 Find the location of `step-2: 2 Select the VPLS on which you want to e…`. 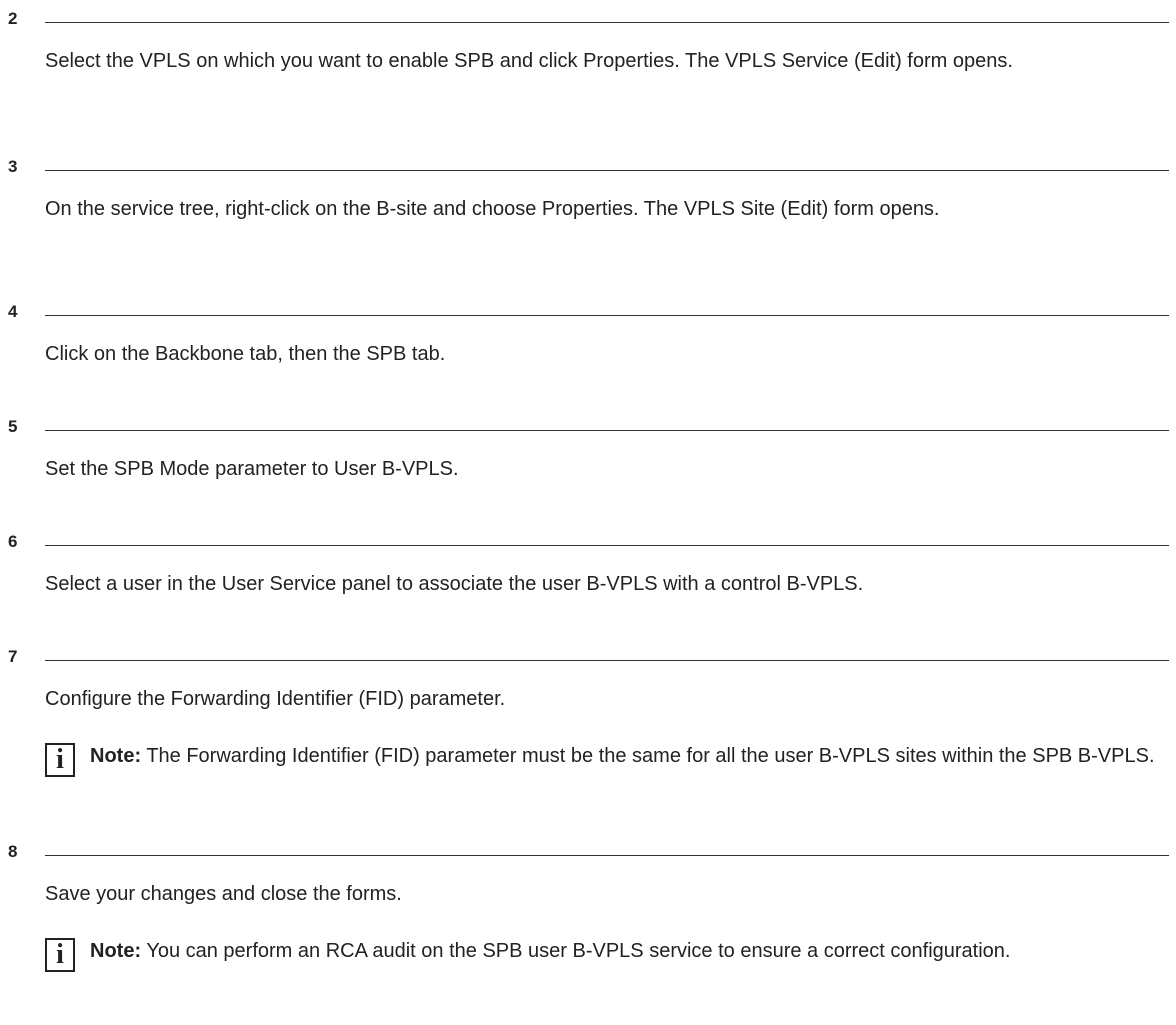

step-2: 2 Select the VPLS on which you want to e… is located at coordinates (588, 38).